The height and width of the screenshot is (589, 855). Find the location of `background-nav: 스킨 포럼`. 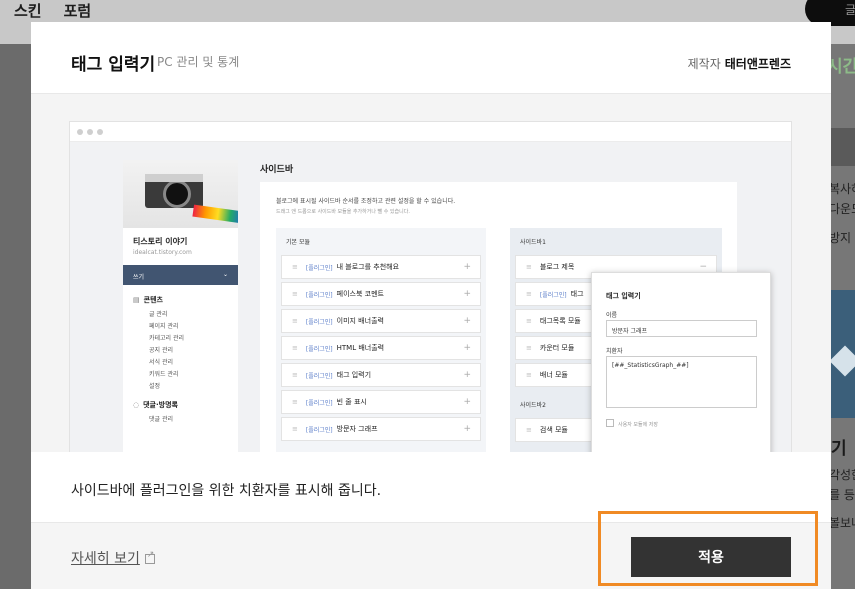

background-nav: 스킨 포럼 is located at coordinates (52, 10).